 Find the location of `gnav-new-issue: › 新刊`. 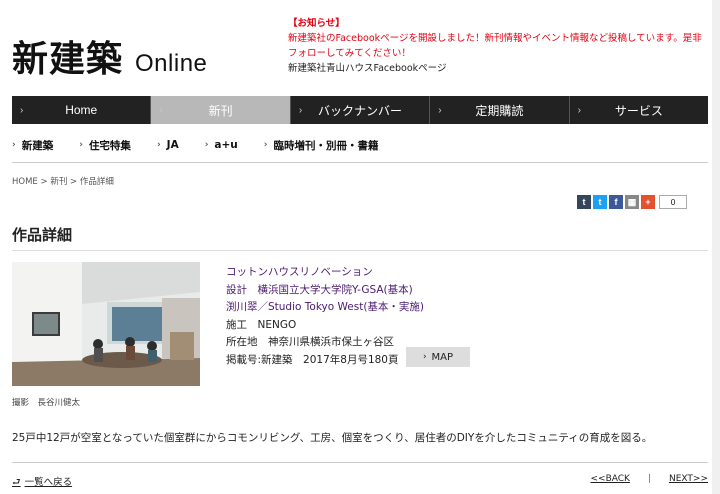

gnav-new-issue: › 新刊 is located at coordinates (221, 110).